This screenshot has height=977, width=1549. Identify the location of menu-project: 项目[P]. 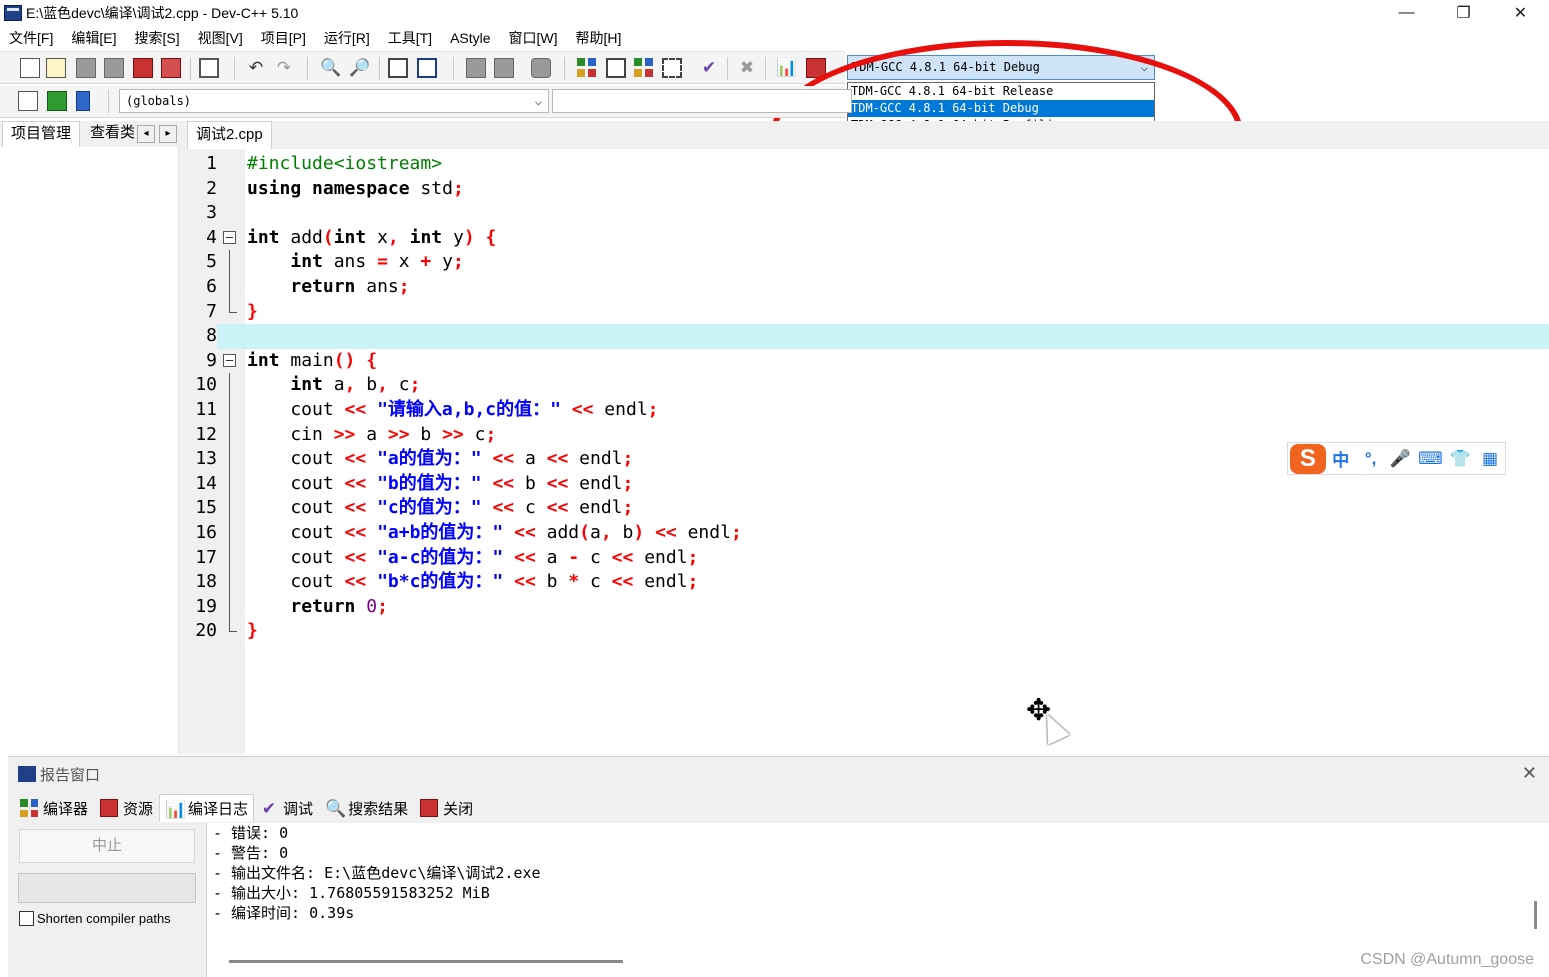
(283, 38).